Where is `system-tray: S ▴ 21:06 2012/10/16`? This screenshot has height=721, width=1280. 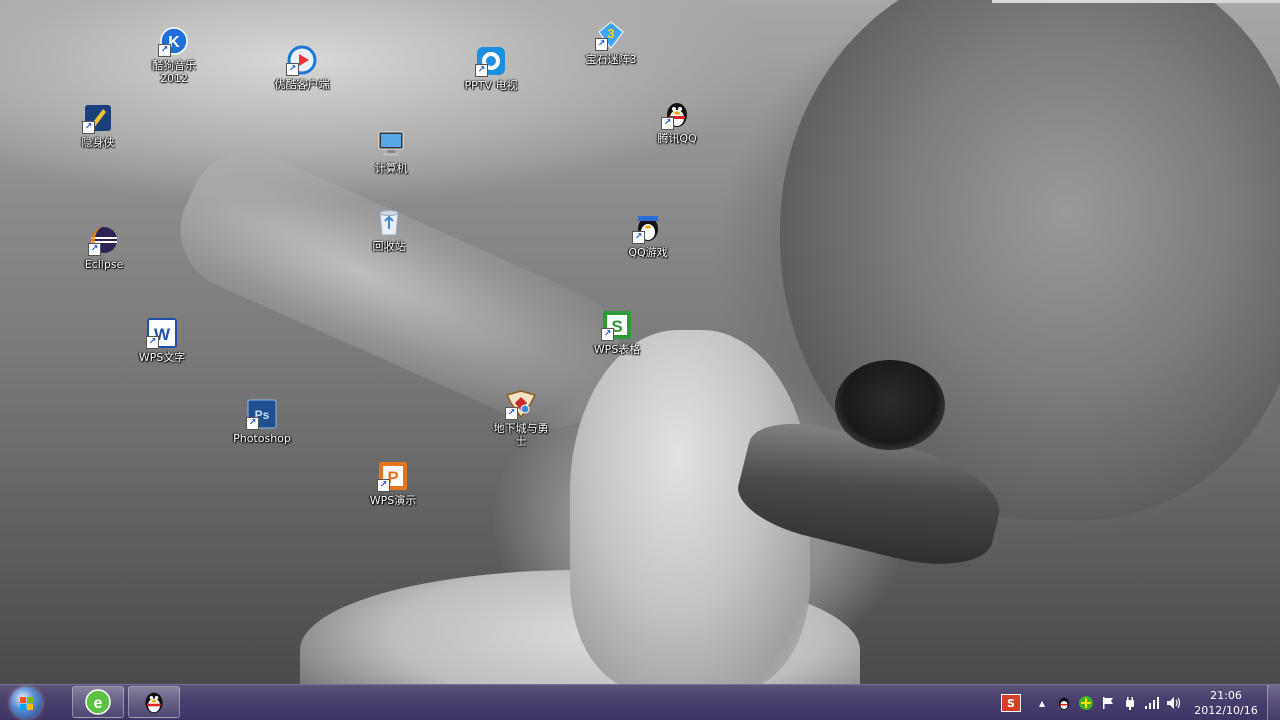
system-tray: S ▴ 21:06 2012/10/16 is located at coordinates (1139, 703).